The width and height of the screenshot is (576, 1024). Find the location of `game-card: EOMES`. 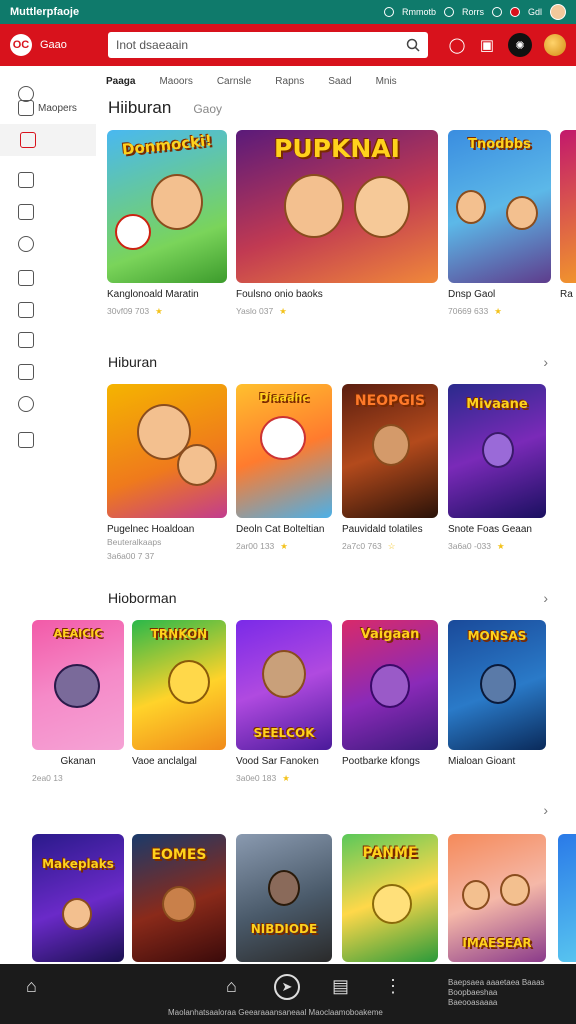

game-card: EOMES is located at coordinates (179, 898).